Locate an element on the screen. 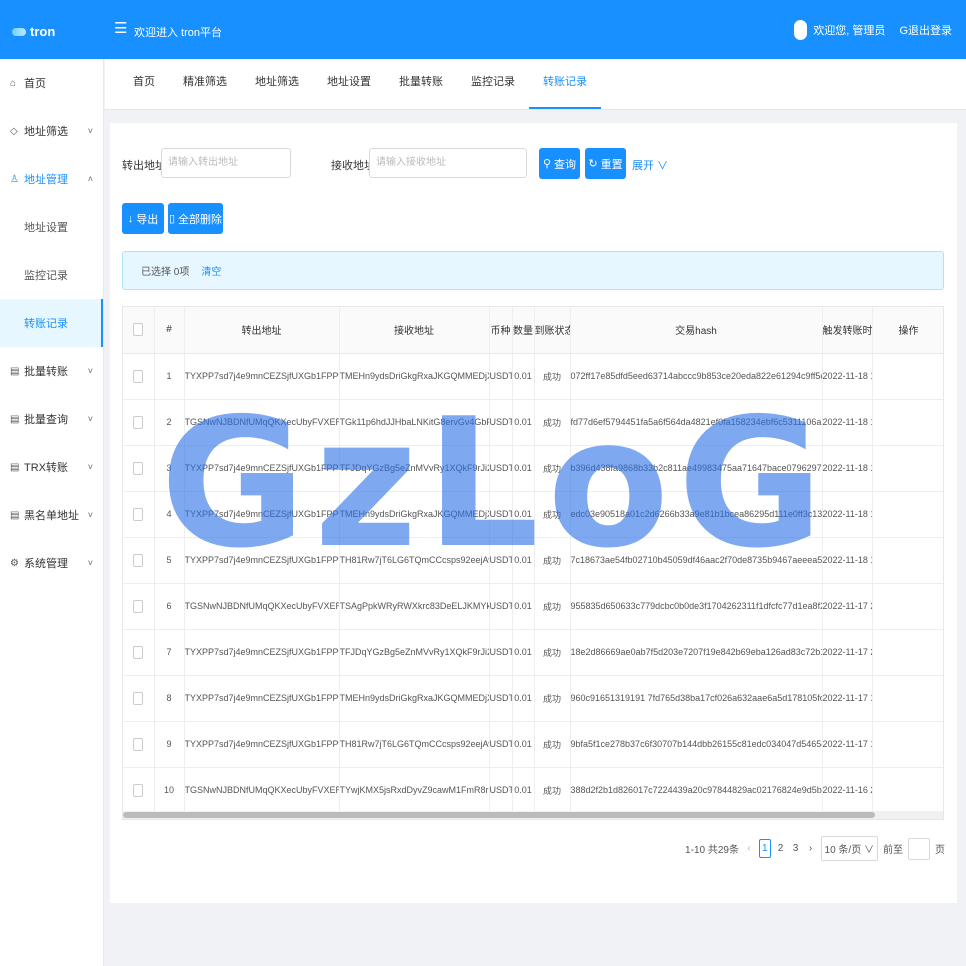 This screenshot has height=966, width=966. row-index-cell: 7 is located at coordinates (169, 652).